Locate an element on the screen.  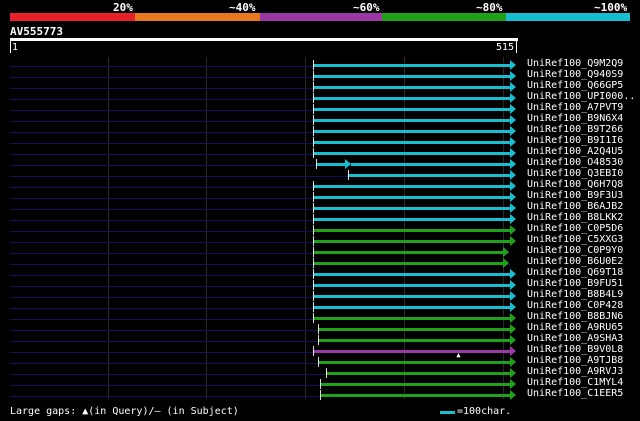
hit-label: UniRef100_Q66GP5 is located at coordinates (575, 85).